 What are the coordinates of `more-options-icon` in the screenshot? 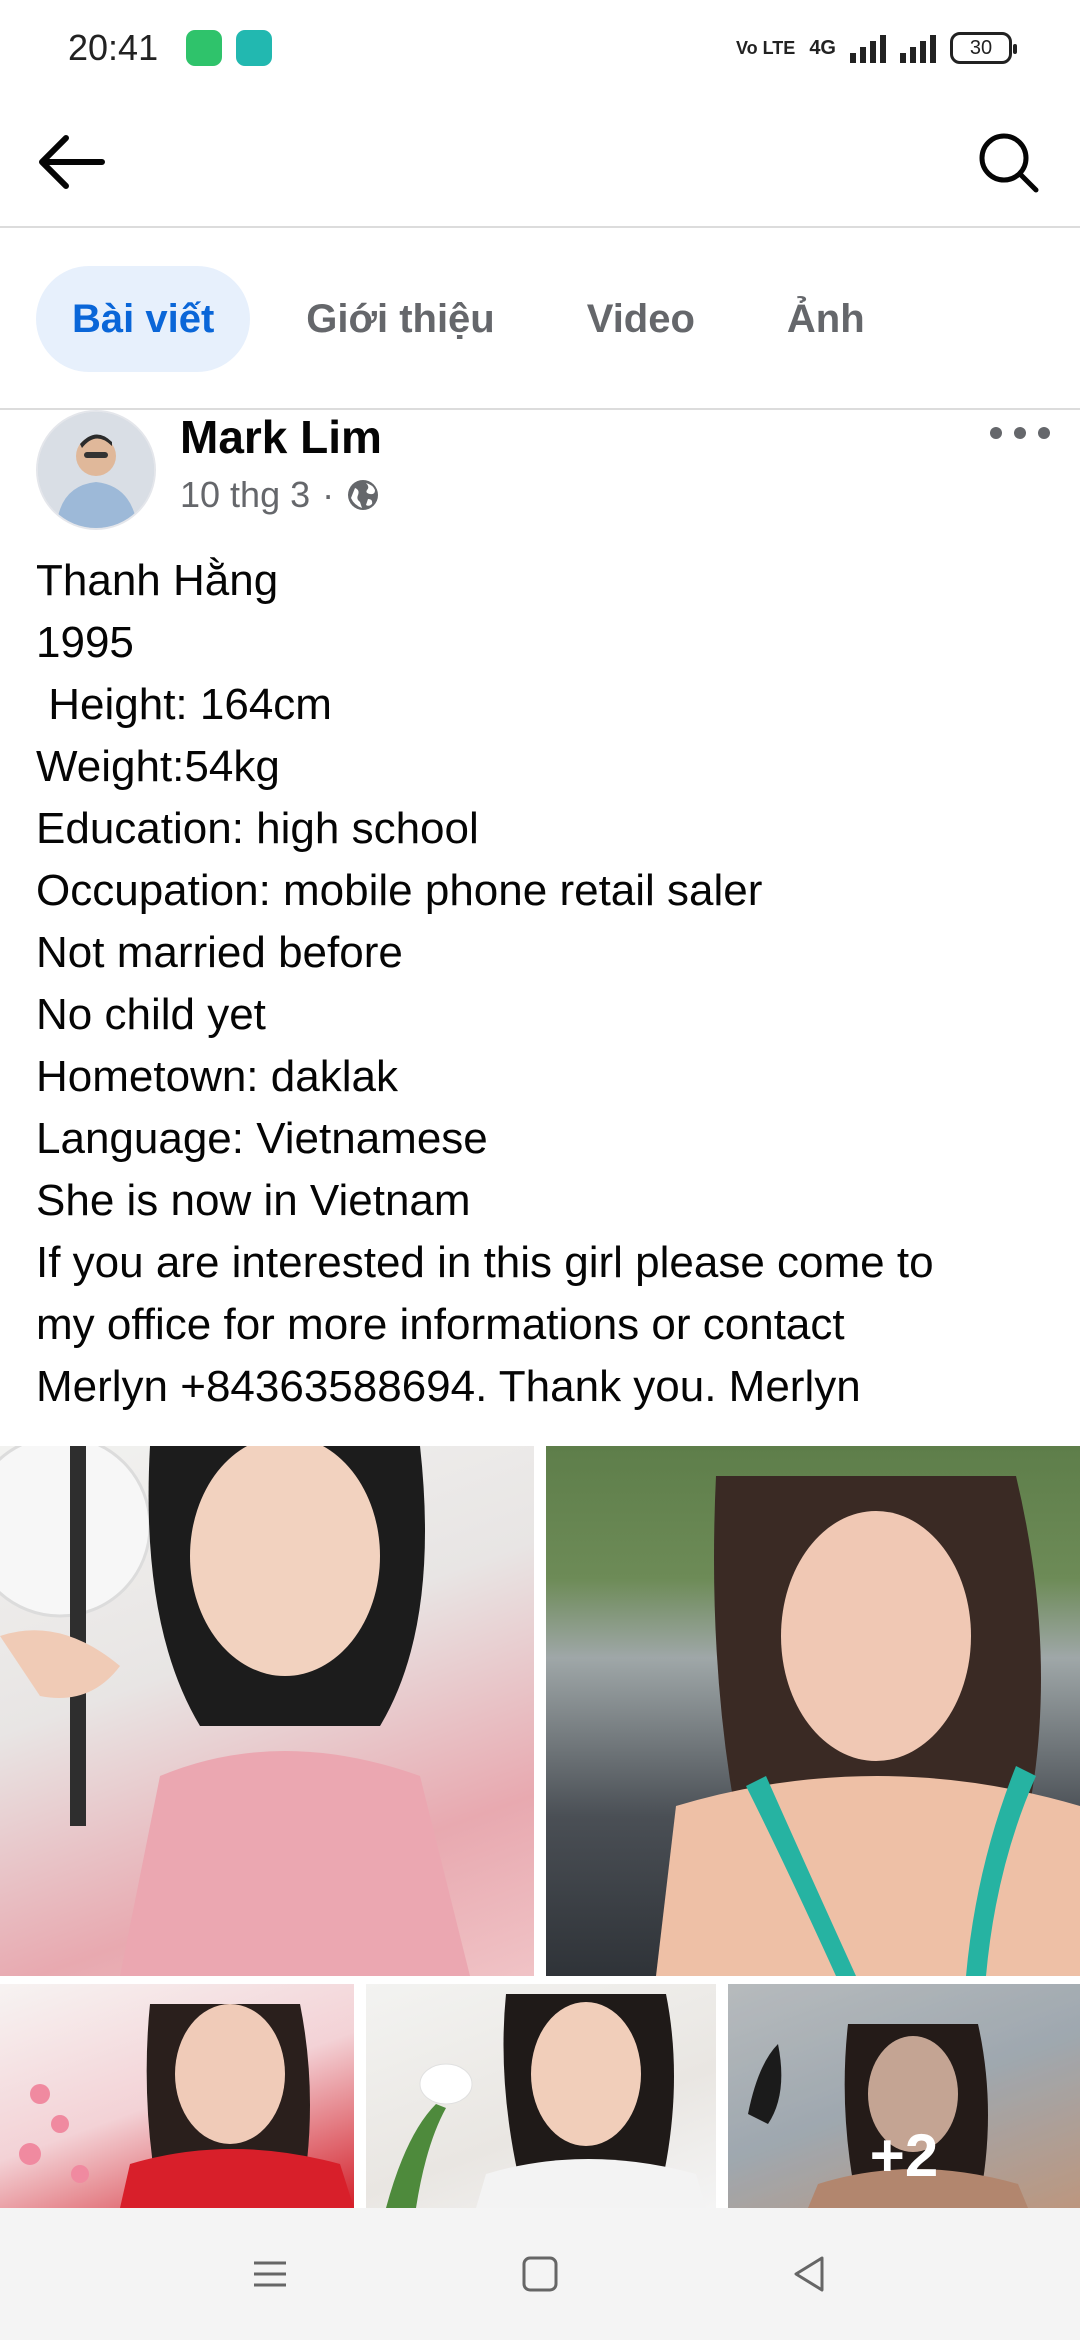 It's located at (1020, 433).